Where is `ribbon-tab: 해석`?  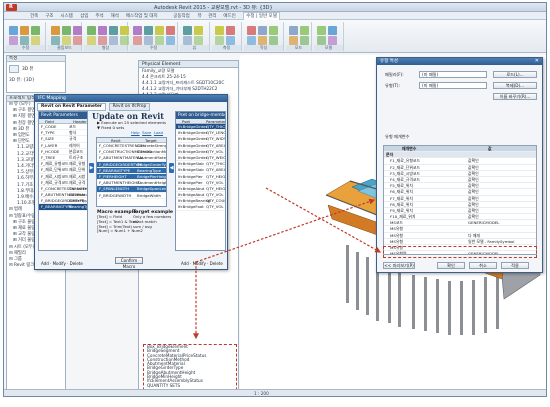
ribbon-tab: 해석 is located at coordinates (115, 16).